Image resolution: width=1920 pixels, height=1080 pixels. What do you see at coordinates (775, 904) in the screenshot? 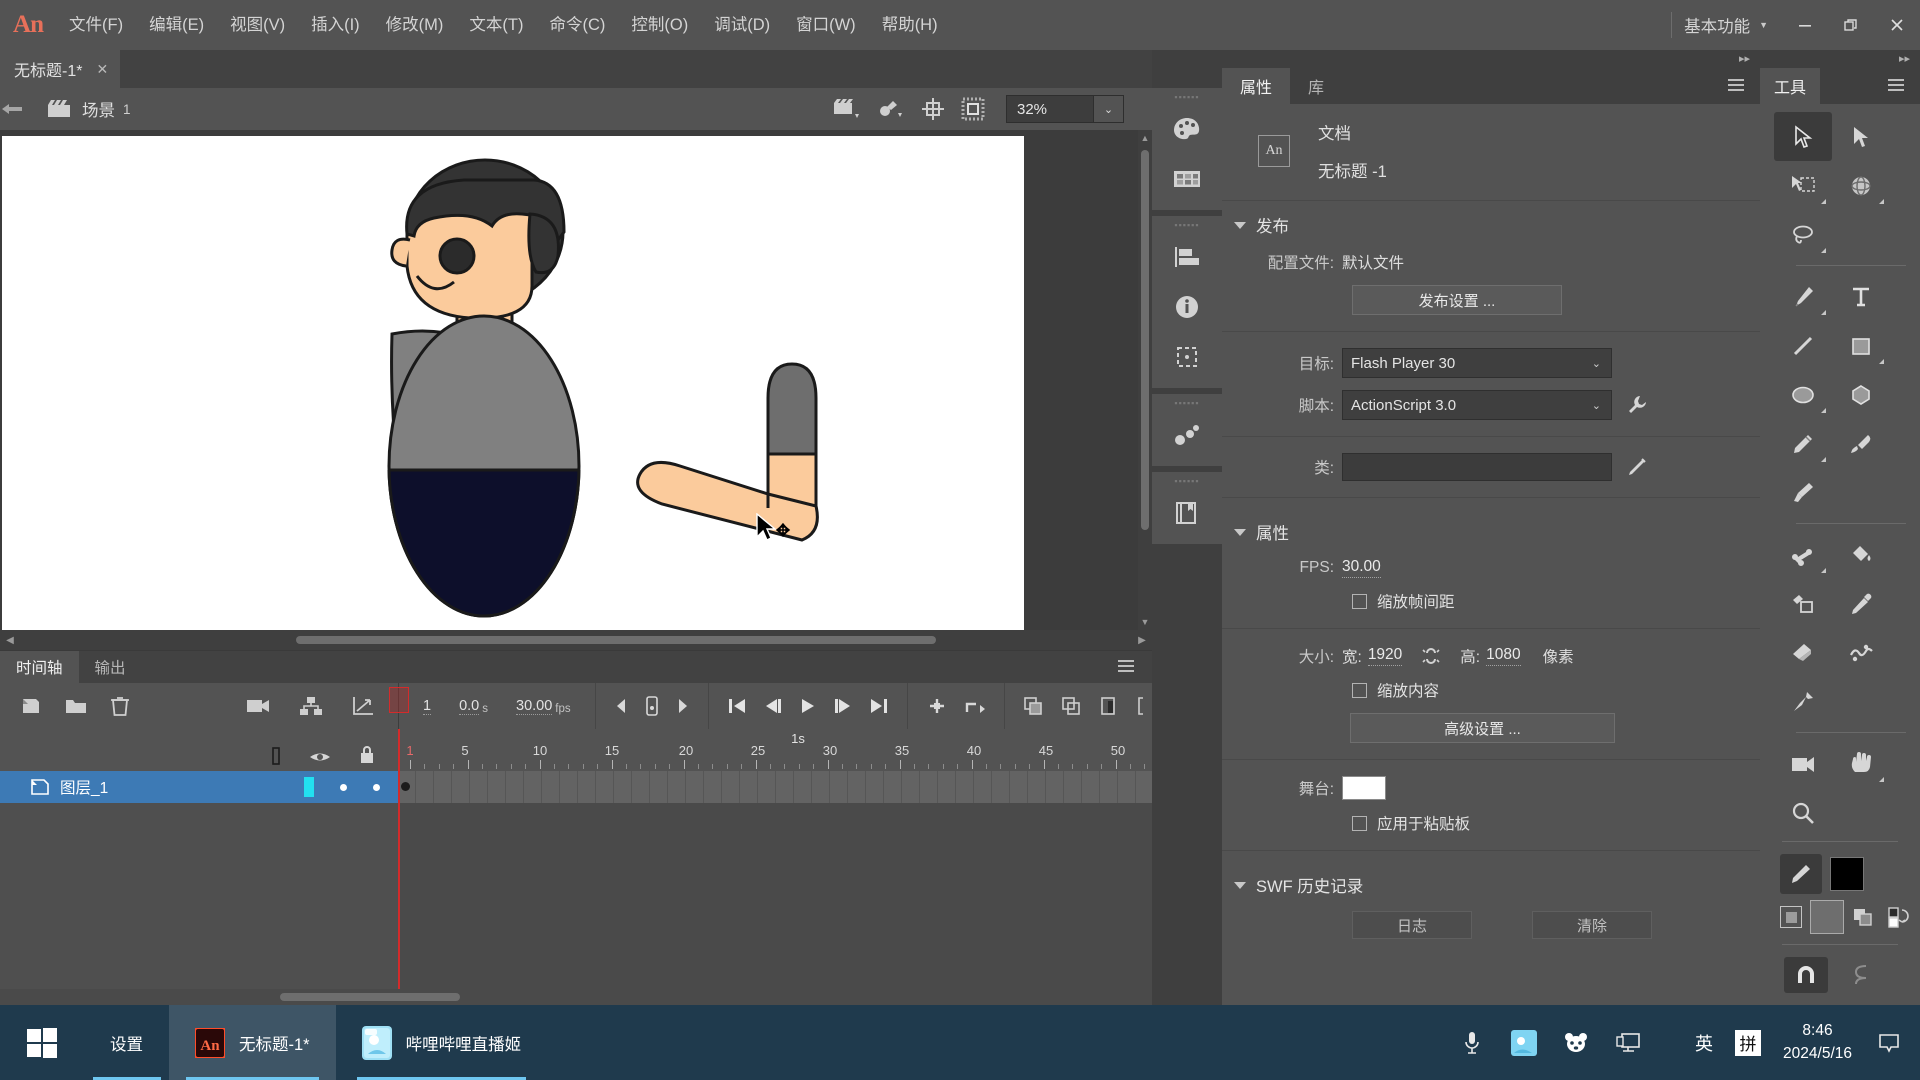
I see `frames-empty-area` at bounding box center [775, 904].